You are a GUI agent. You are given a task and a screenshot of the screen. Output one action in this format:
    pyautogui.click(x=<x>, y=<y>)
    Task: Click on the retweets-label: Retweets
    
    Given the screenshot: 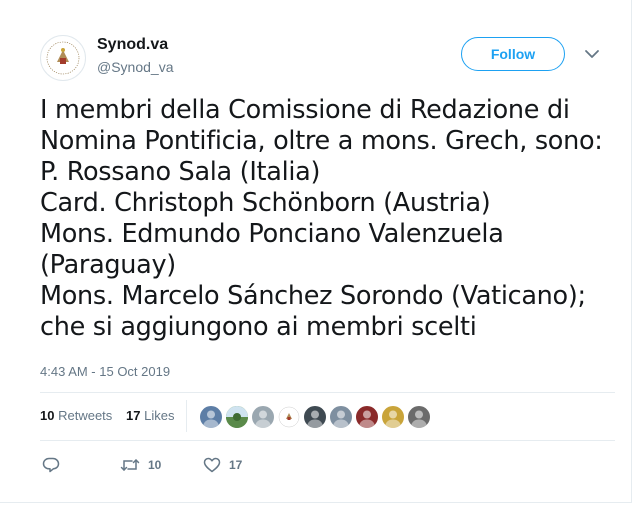 What is the action you would take?
    pyautogui.click(x=85, y=415)
    